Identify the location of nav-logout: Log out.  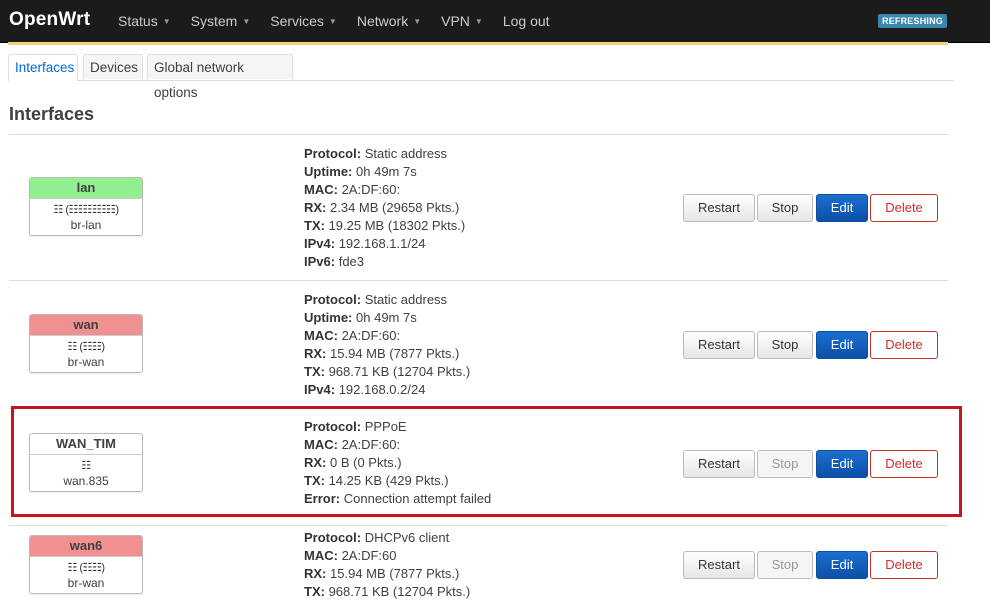
(526, 21).